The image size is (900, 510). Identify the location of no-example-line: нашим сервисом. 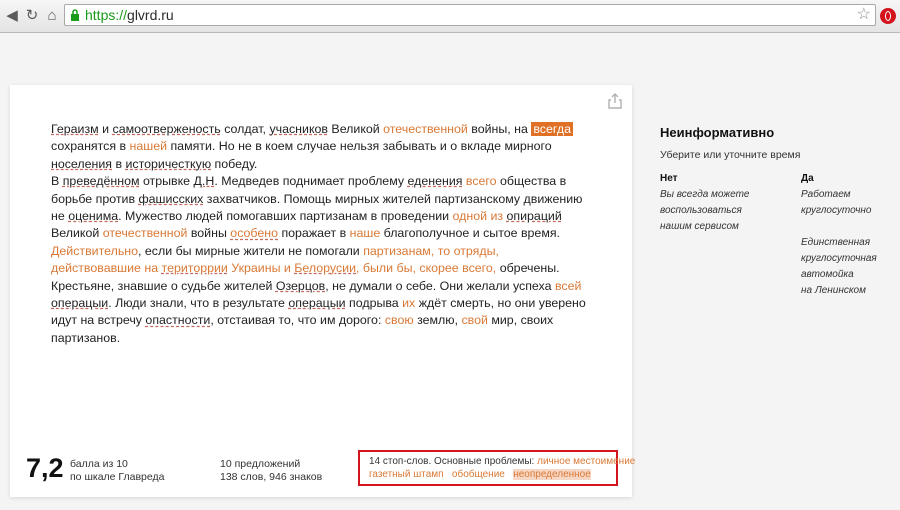
(699, 226).